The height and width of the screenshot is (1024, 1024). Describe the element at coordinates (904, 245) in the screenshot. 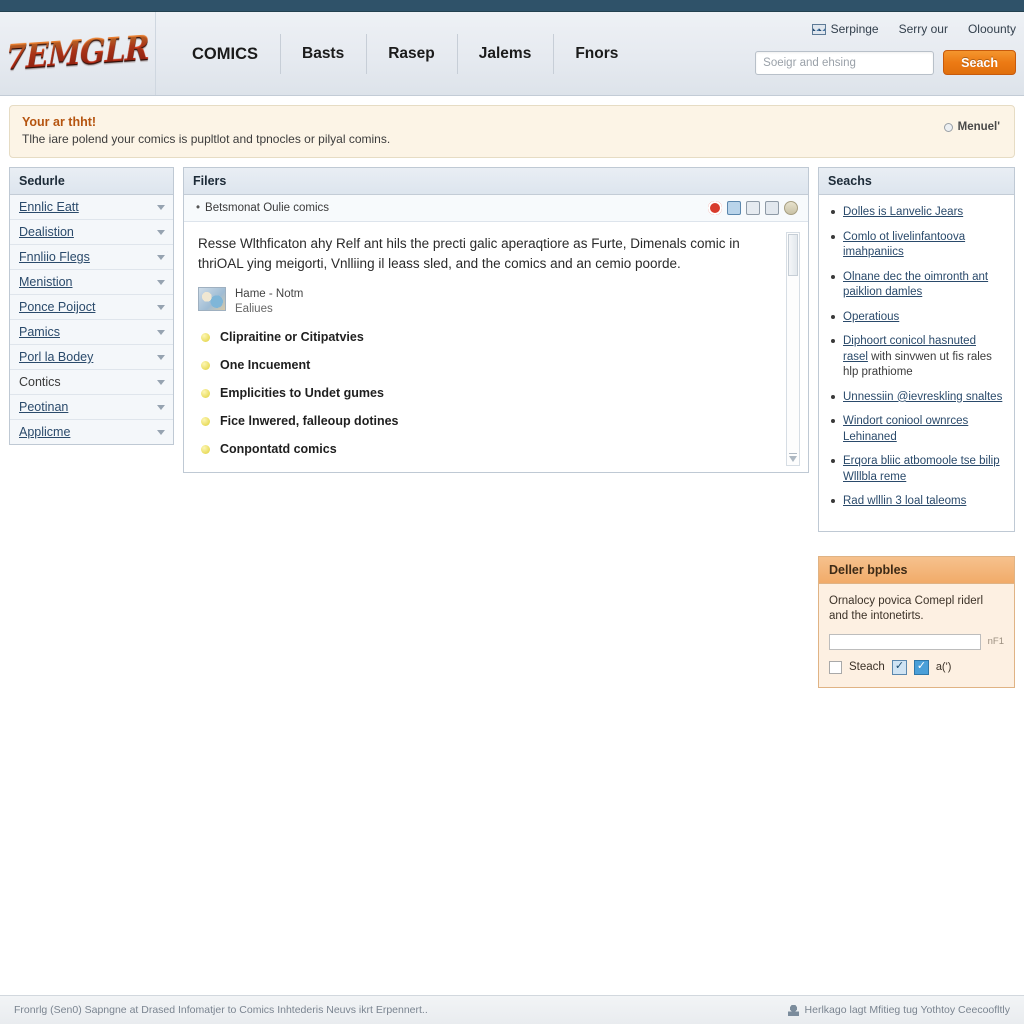

I see `search-link-1: Comlo ot livelinfantoova imahpaniics` at that location.